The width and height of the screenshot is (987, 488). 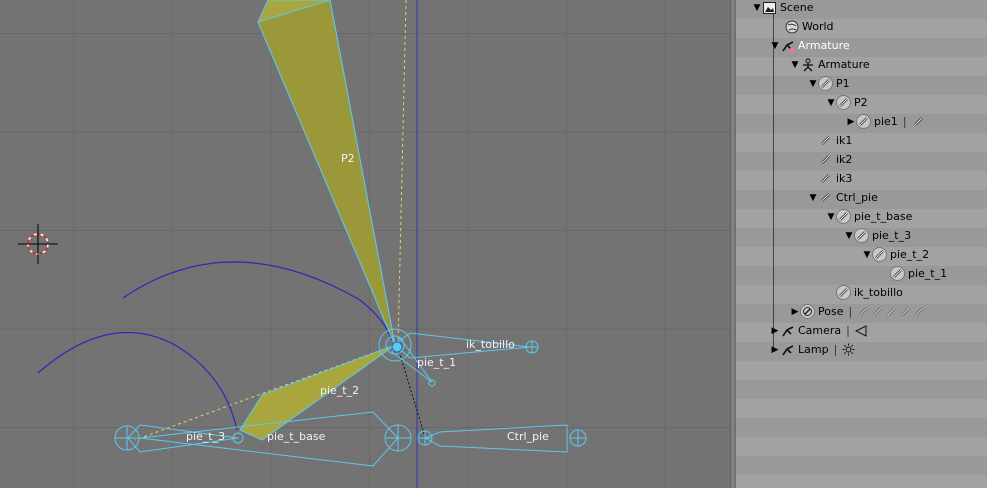 I want to click on bone-label-ik-tobillo: ik_tobillo, so click(x=490, y=344).